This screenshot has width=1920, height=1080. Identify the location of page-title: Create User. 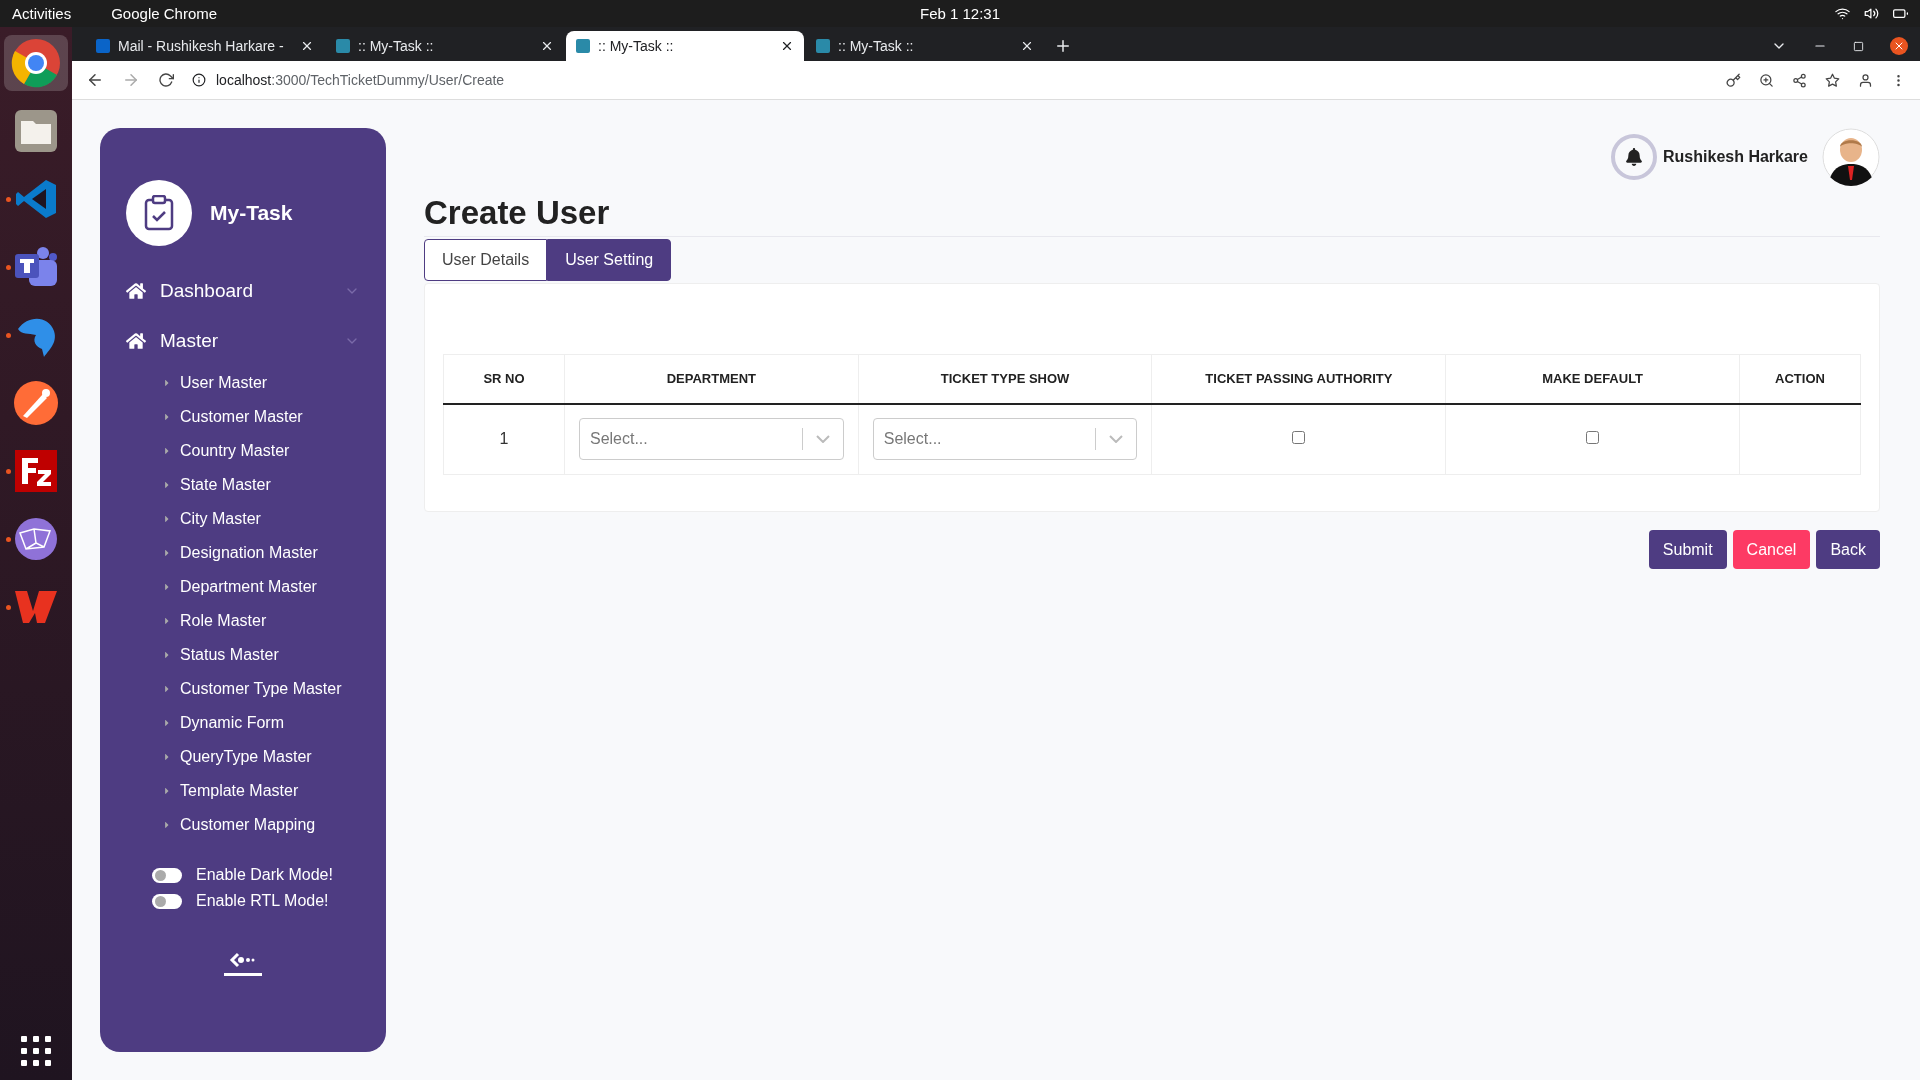
(1152, 215).